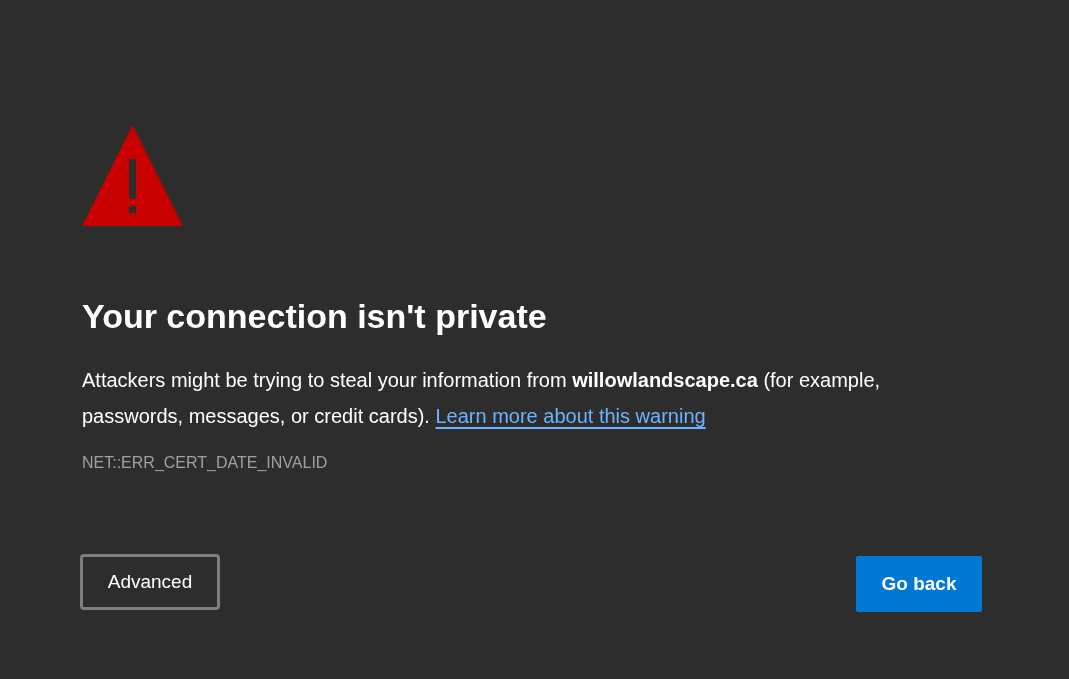 The image size is (1069, 679). What do you see at coordinates (482, 398) in the screenshot?
I see `warning-description: Attackers might be trying to steal your information from willowlandscape.ca (for example, passwords, messages, or credit cards). Learn more about this warning` at bounding box center [482, 398].